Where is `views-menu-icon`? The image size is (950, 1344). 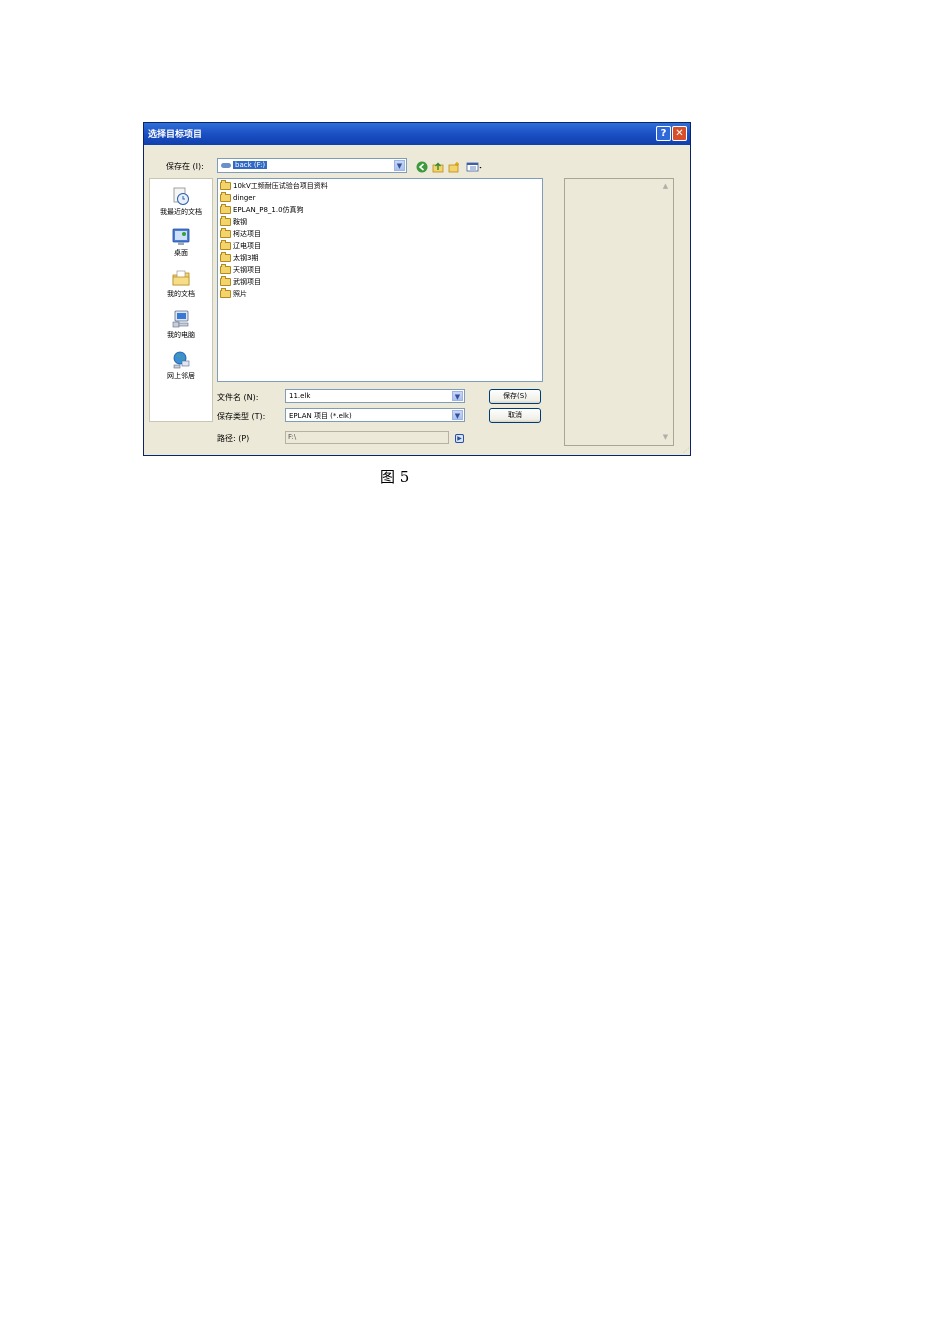
views-menu-icon is located at coordinates (475, 167).